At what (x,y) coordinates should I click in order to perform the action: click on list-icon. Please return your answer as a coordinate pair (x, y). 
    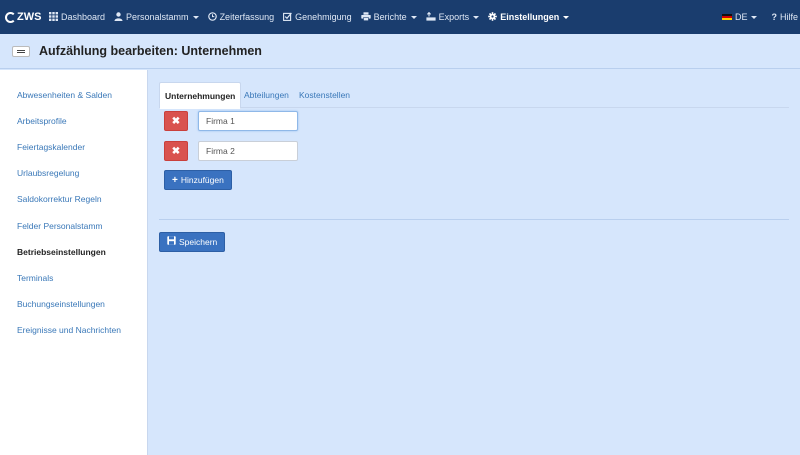
    Looking at the image, I should click on (21, 51).